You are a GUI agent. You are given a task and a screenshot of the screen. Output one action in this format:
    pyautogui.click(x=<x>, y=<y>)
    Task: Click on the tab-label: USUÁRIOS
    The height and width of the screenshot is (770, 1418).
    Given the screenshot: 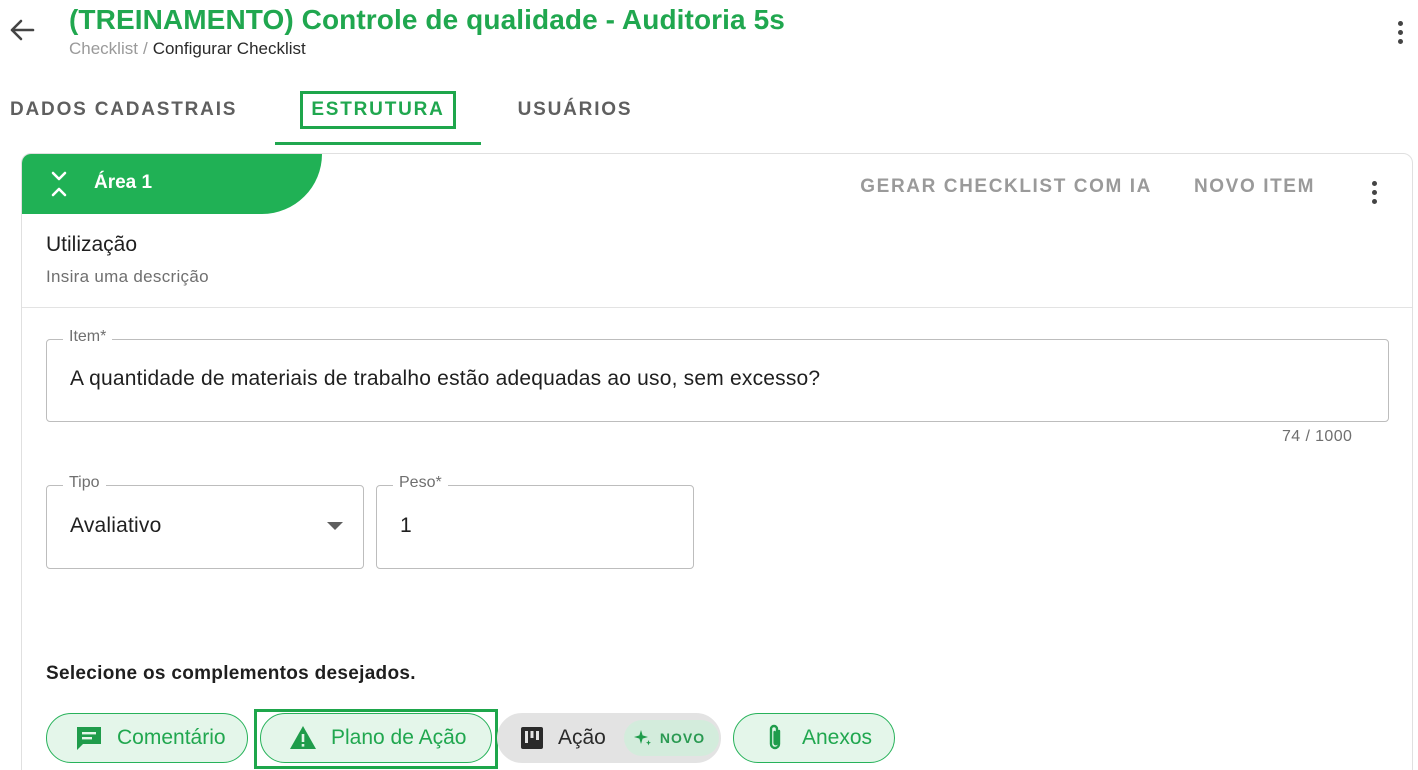 What is the action you would take?
    pyautogui.click(x=575, y=109)
    